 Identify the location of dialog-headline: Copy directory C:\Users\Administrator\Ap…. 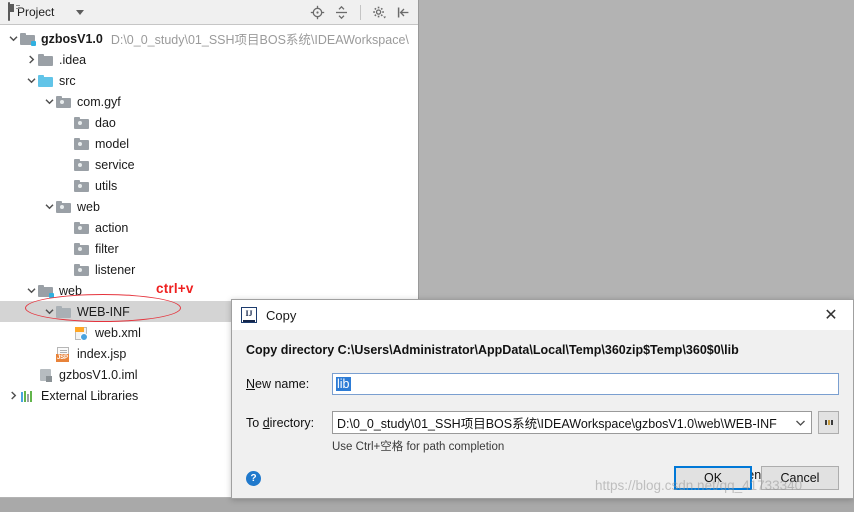
(492, 350).